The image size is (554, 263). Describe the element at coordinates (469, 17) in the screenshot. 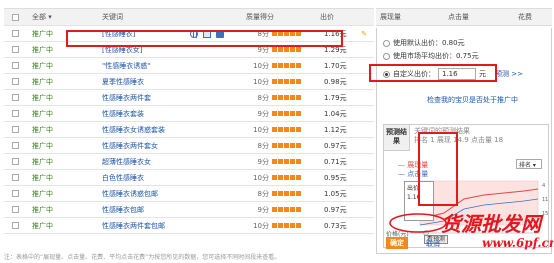

I see `header-clicks: 点击量` at that location.